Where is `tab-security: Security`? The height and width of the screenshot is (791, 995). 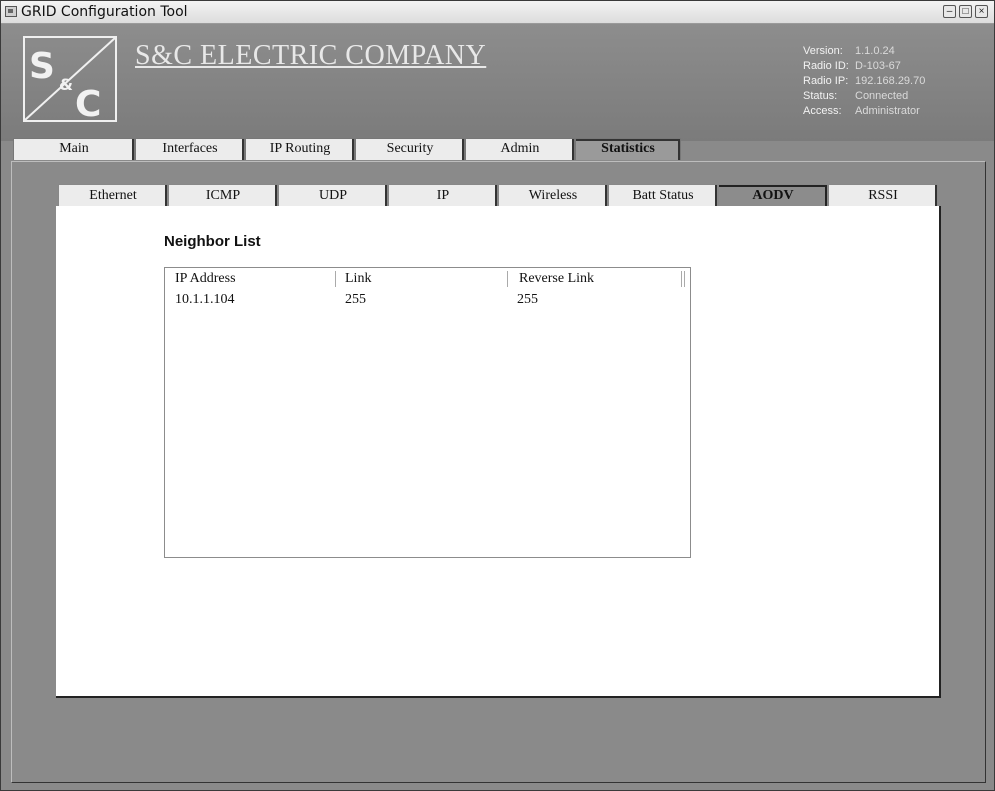 tab-security: Security is located at coordinates (410, 149).